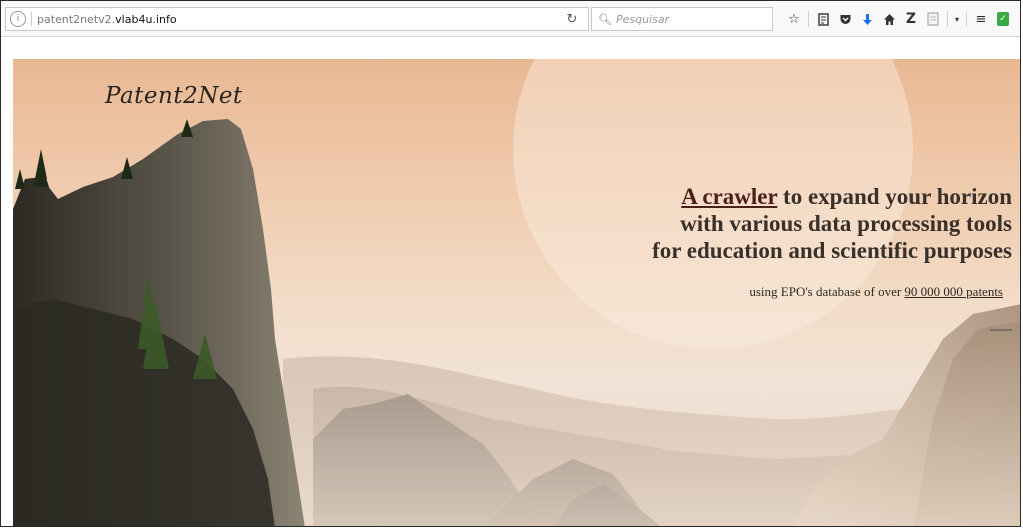  Describe the element at coordinates (682, 19) in the screenshot. I see `search-box: 🔍︎ Pesquisar` at that location.